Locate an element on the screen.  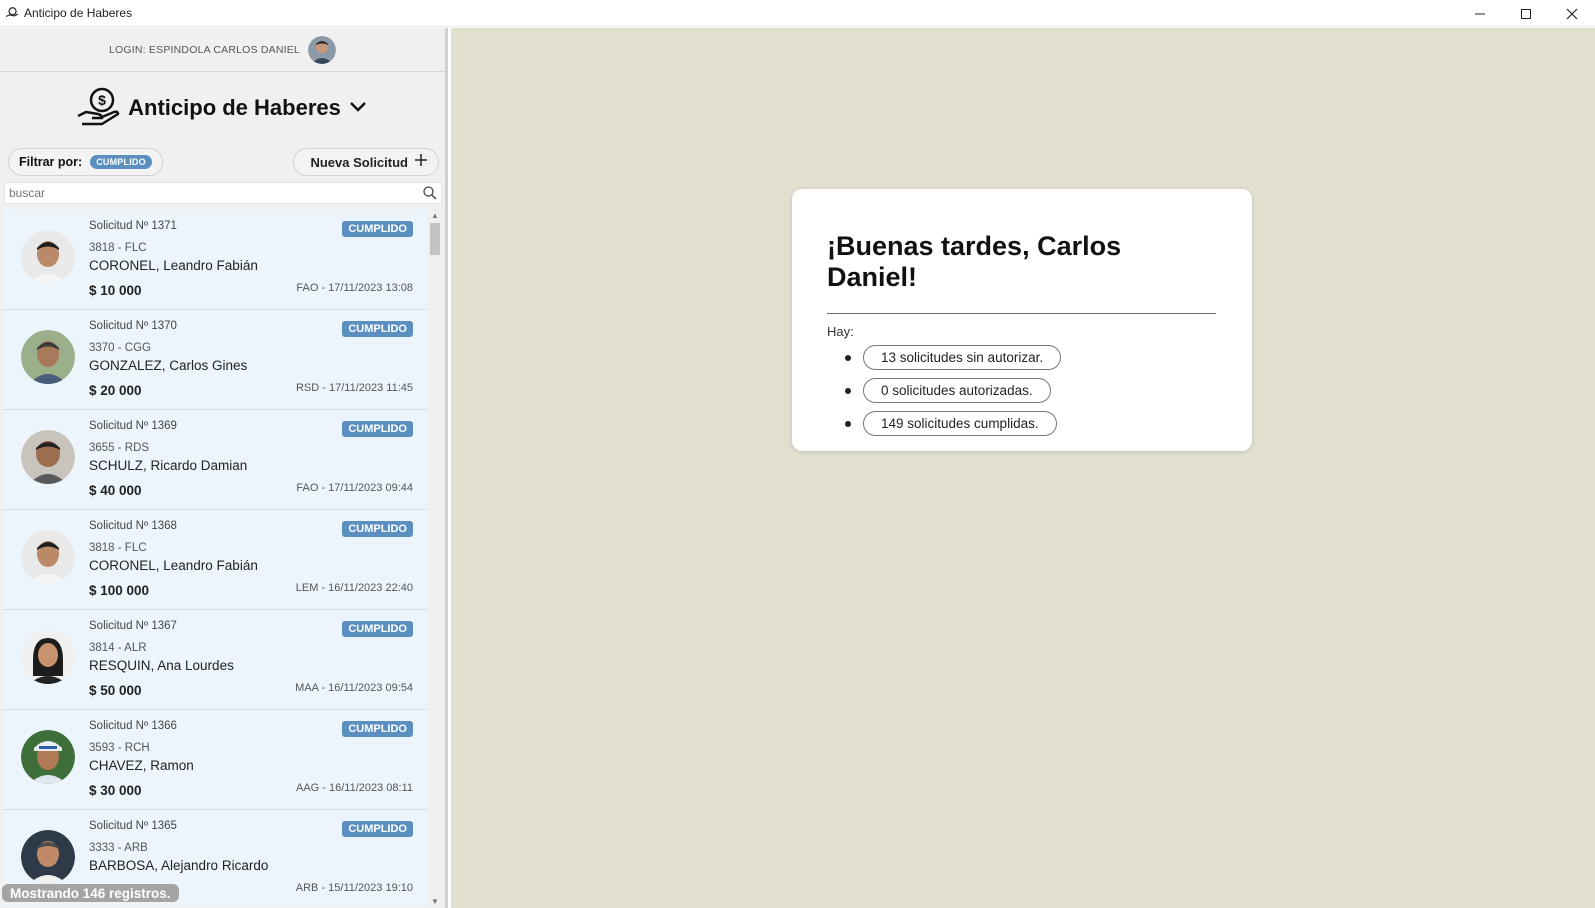
app-title: Anticipo de Haberes is located at coordinates (234, 107).